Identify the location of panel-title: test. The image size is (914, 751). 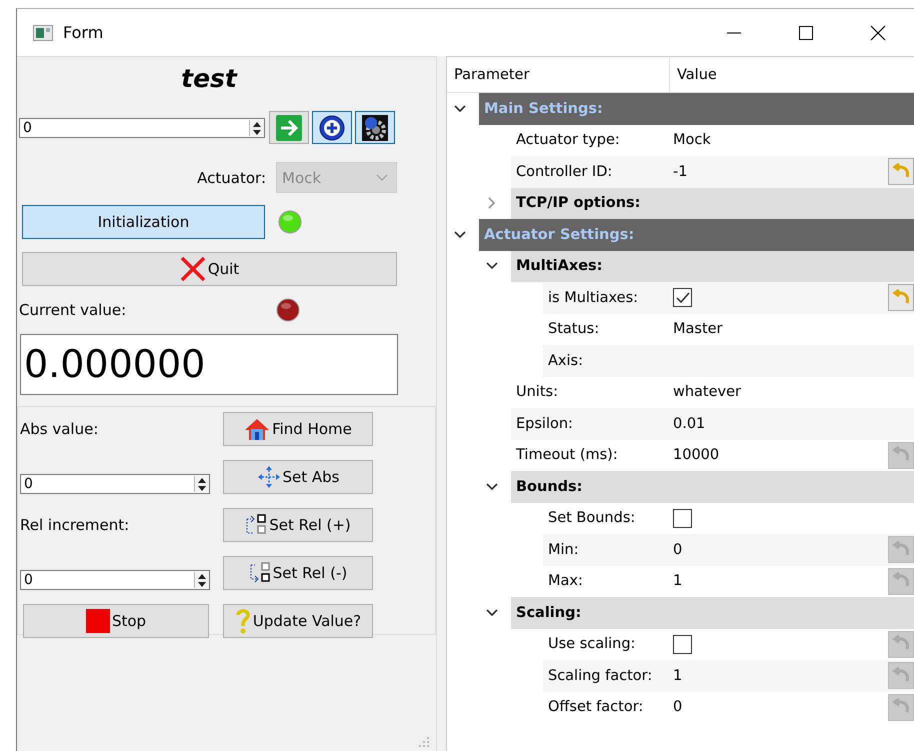
(209, 79).